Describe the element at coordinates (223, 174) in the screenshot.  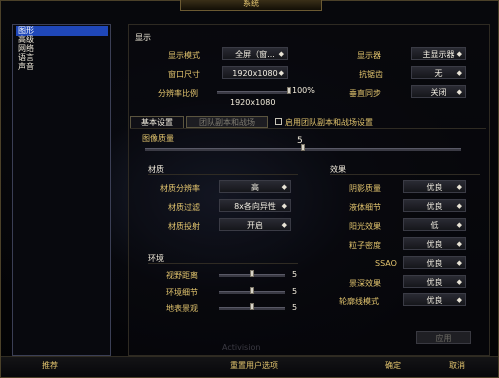
I see `texture-divider` at that location.